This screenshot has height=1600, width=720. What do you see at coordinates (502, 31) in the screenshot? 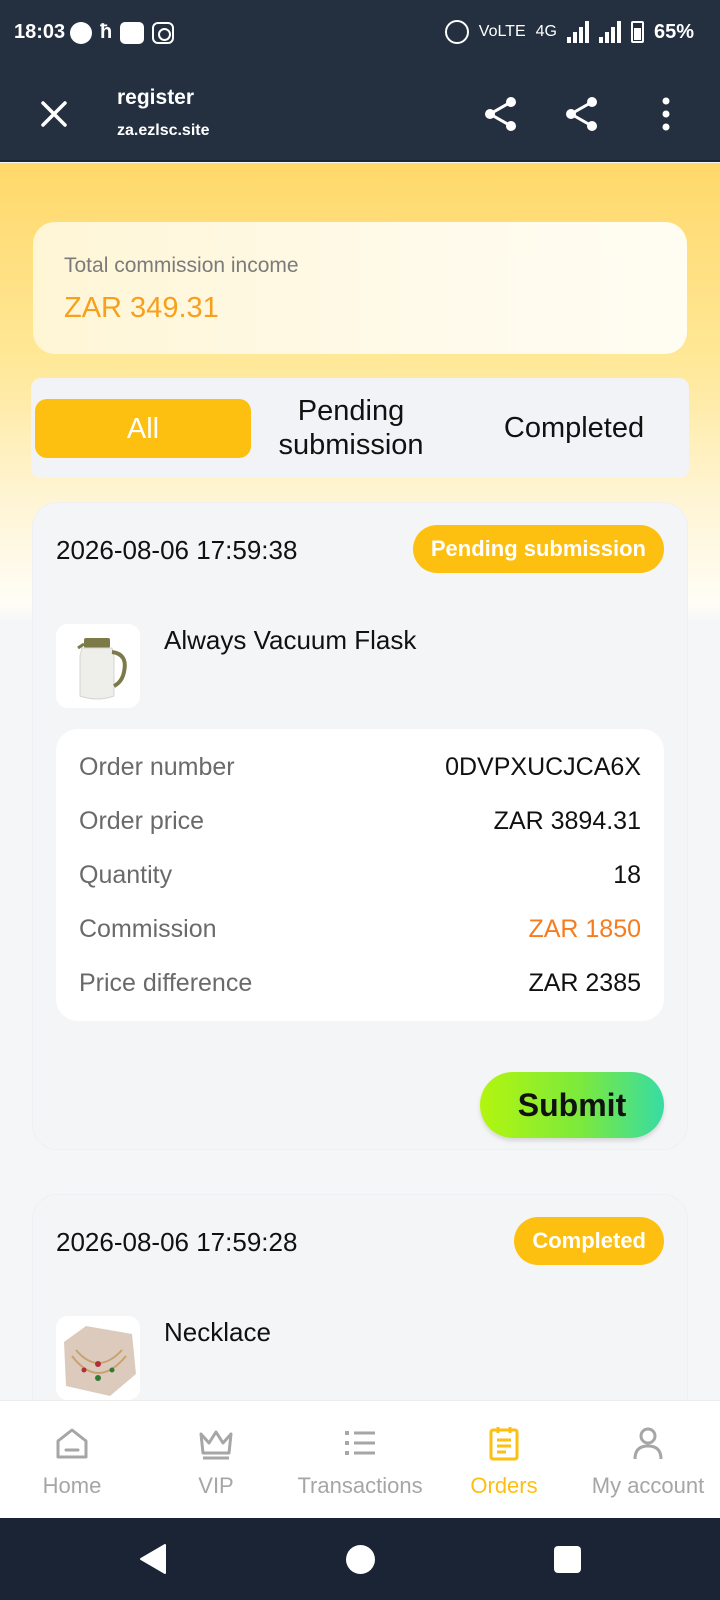
I see `volte-indicator: VoLTE` at bounding box center [502, 31].